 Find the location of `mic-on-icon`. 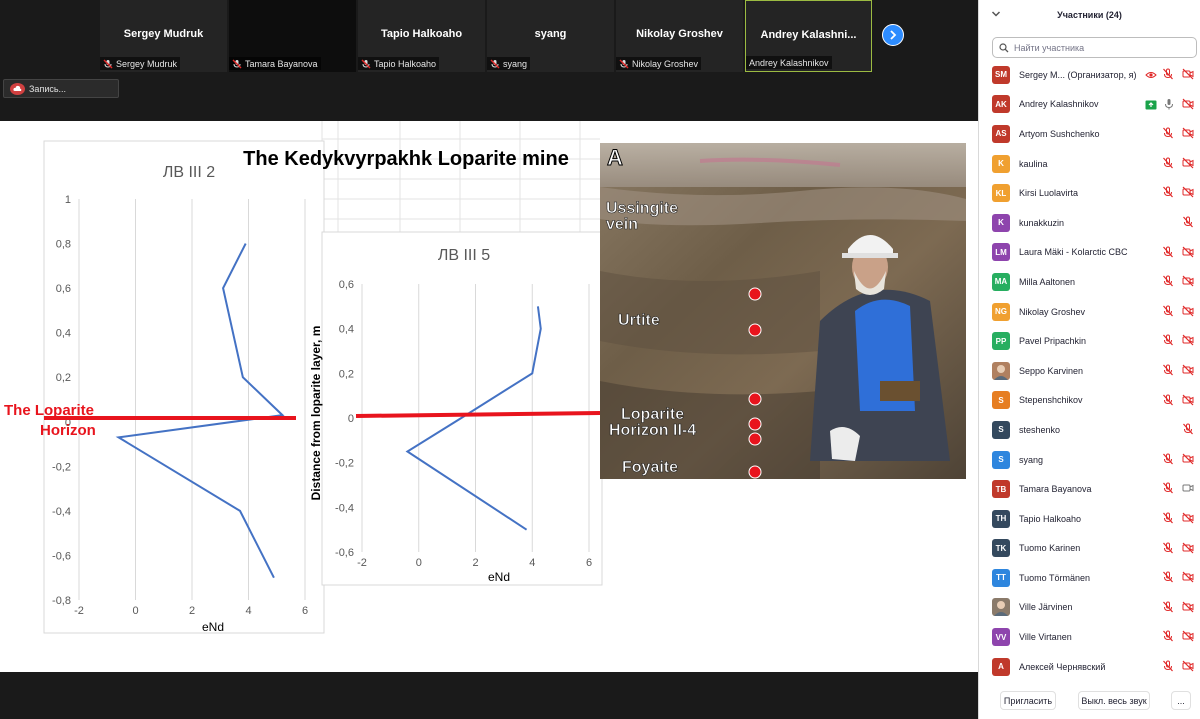

mic-on-icon is located at coordinates (1169, 104).